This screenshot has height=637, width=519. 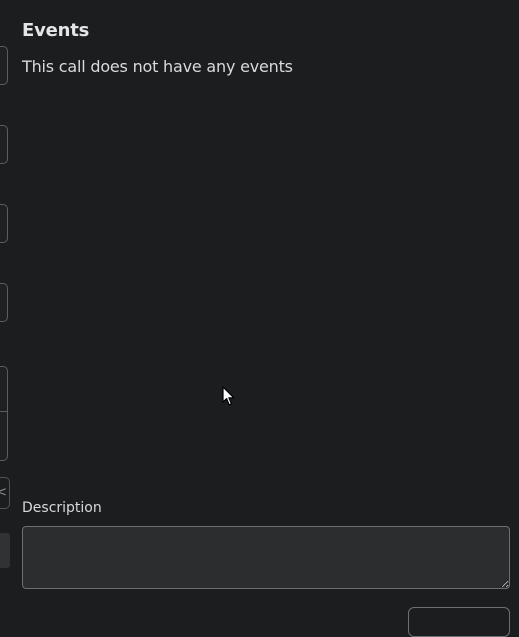 I want to click on left-panel-button, so click(x=5, y=550).